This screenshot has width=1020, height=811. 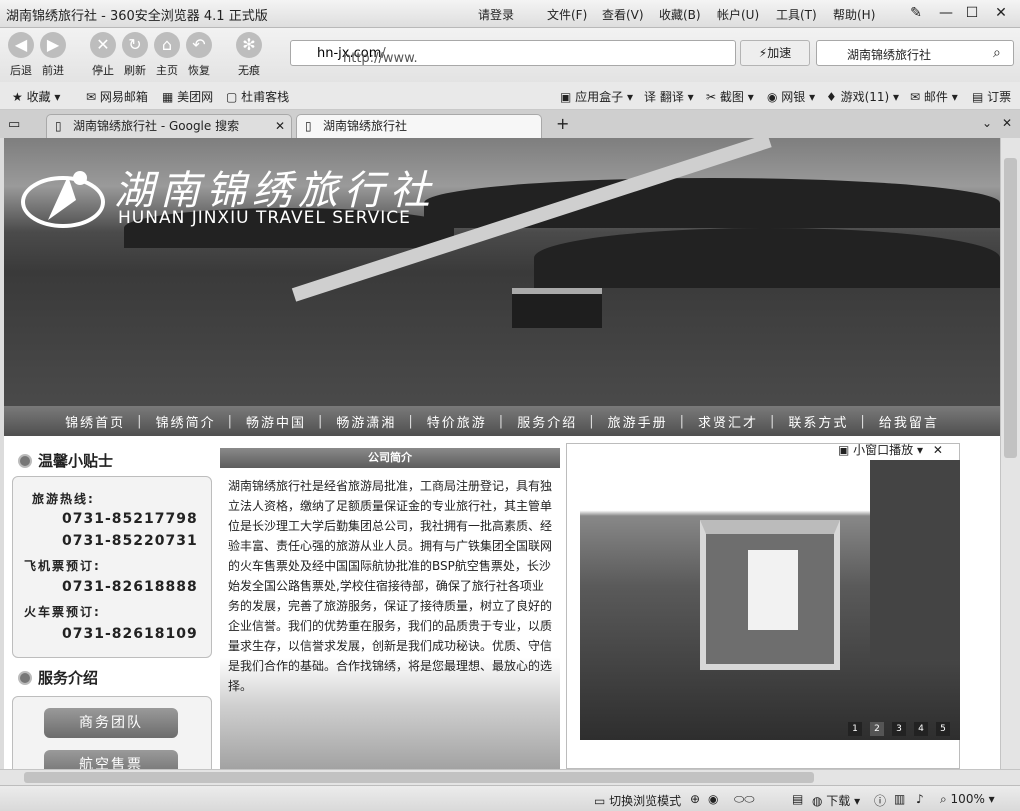 I want to click on pager-5: 5, so click(x=943, y=729).